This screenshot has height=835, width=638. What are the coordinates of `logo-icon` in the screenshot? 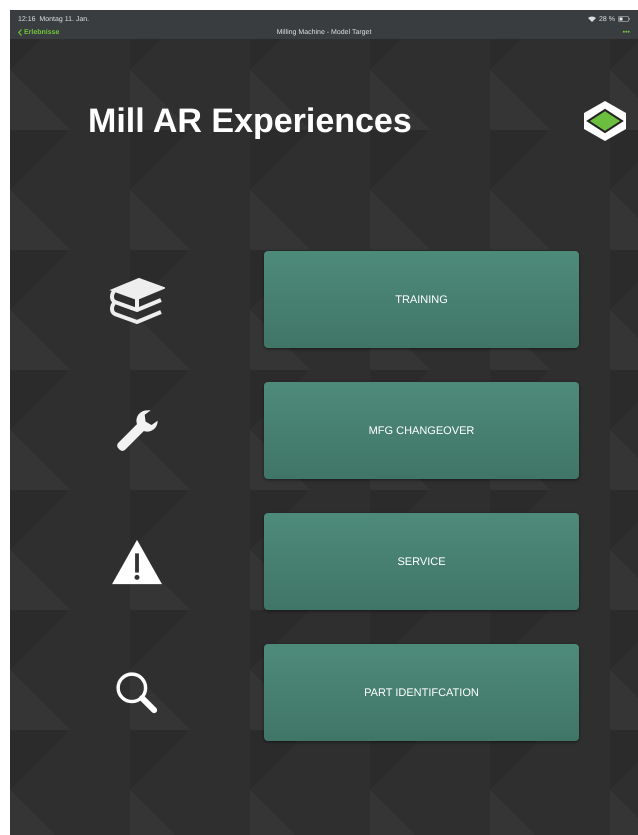 It's located at (605, 121).